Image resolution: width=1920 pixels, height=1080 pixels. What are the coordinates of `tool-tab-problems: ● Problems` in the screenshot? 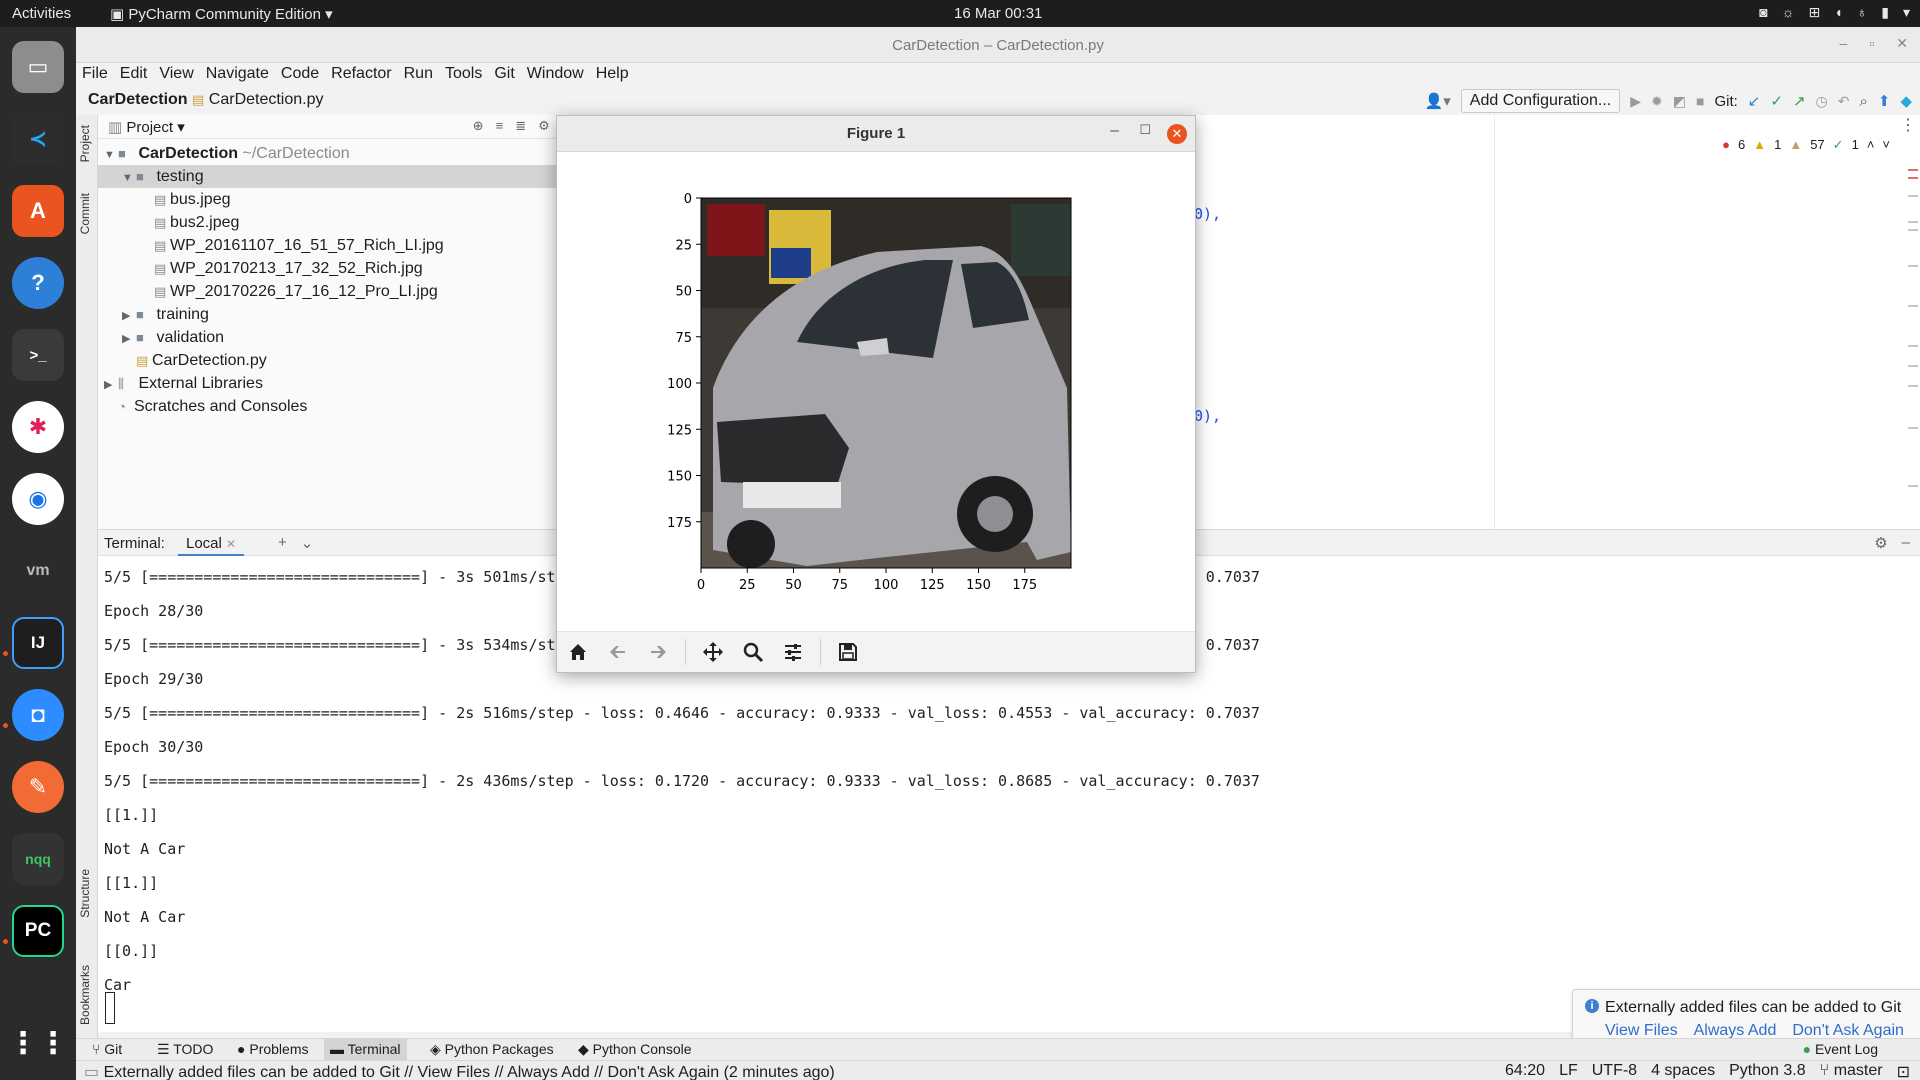 It's located at (273, 1049).